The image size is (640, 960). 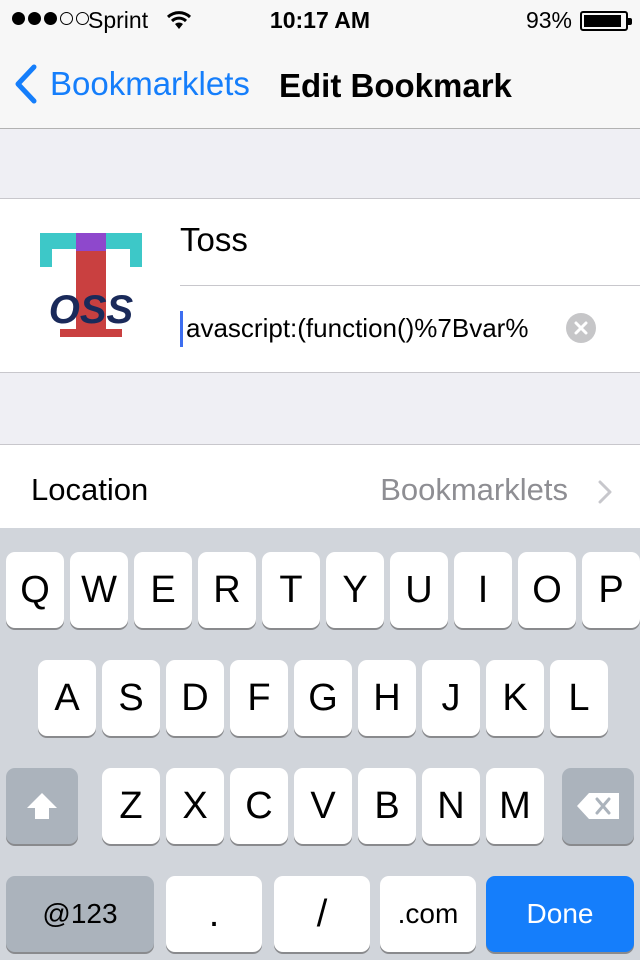 What do you see at coordinates (323, 806) in the screenshot?
I see `key-v: V` at bounding box center [323, 806].